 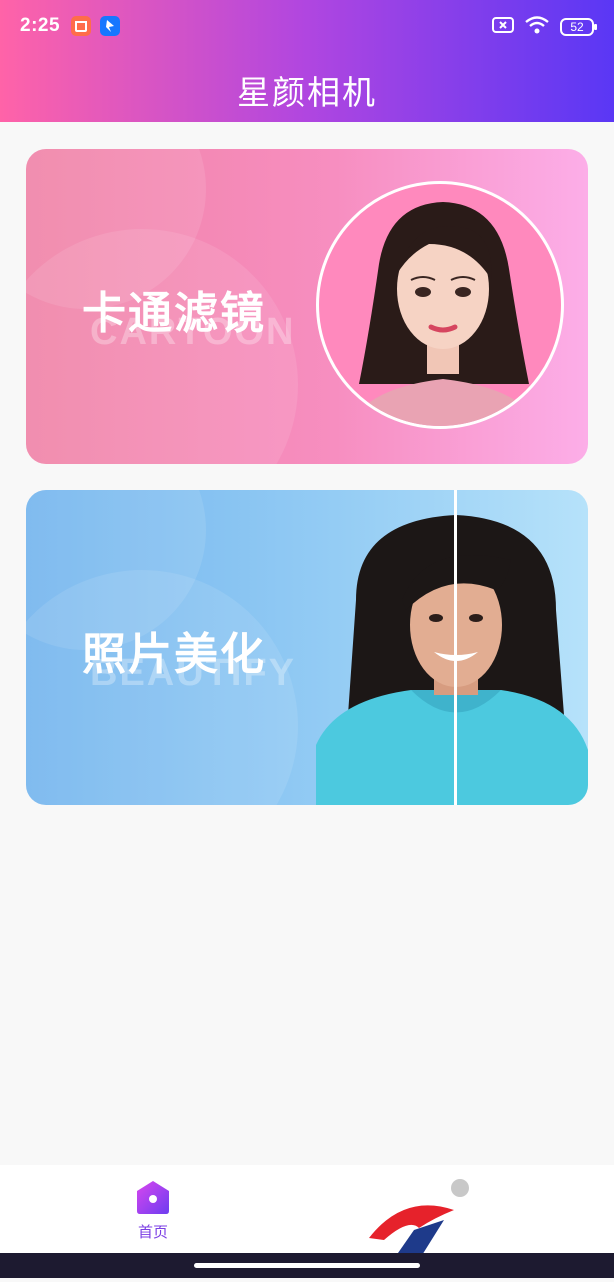 What do you see at coordinates (455, 647) in the screenshot?
I see `before-after-divider` at bounding box center [455, 647].